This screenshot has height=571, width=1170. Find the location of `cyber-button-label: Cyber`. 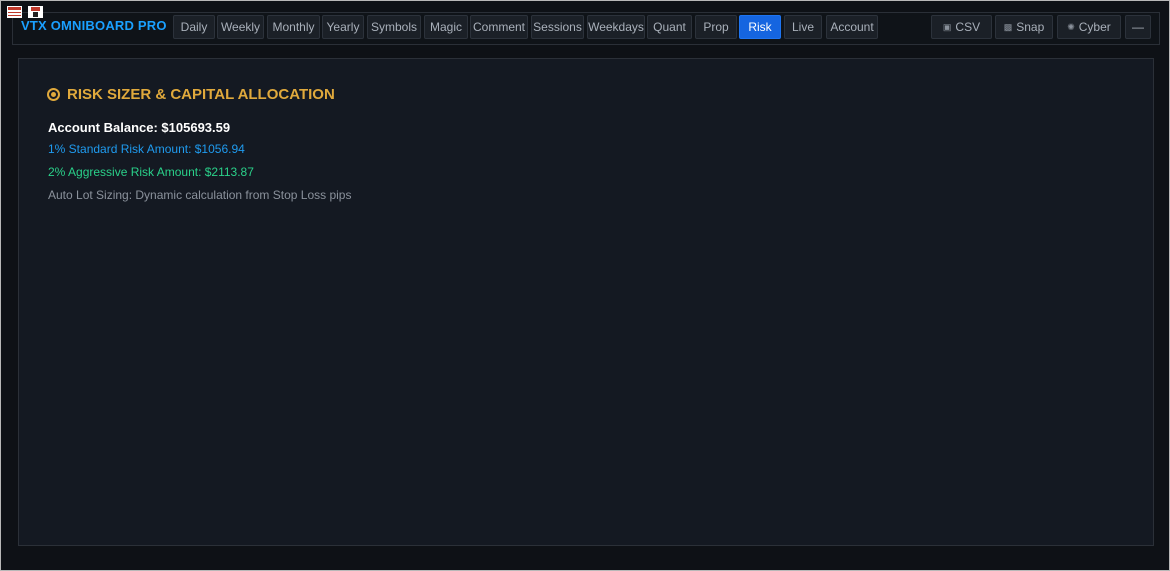

cyber-button-label: Cyber is located at coordinates (1094, 27).